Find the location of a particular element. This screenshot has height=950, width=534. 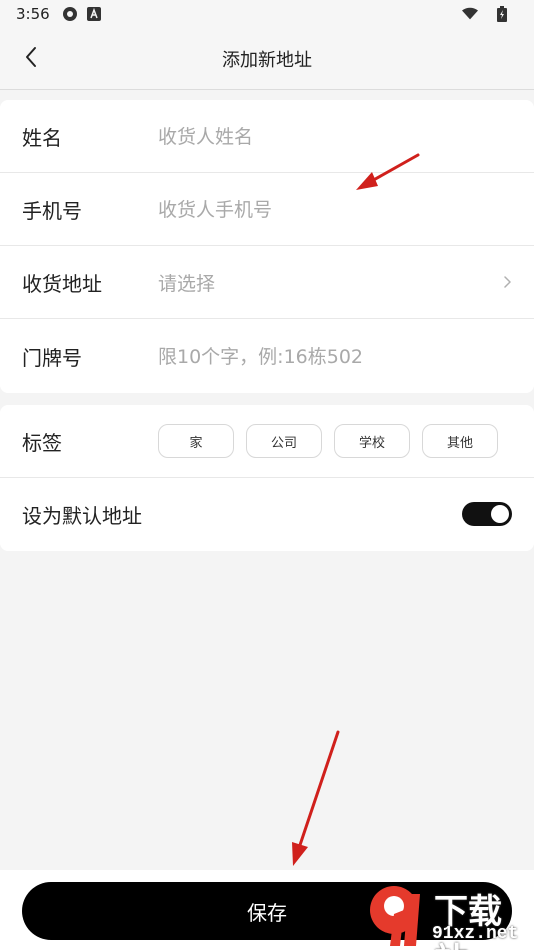

divider is located at coordinates (267, 318).